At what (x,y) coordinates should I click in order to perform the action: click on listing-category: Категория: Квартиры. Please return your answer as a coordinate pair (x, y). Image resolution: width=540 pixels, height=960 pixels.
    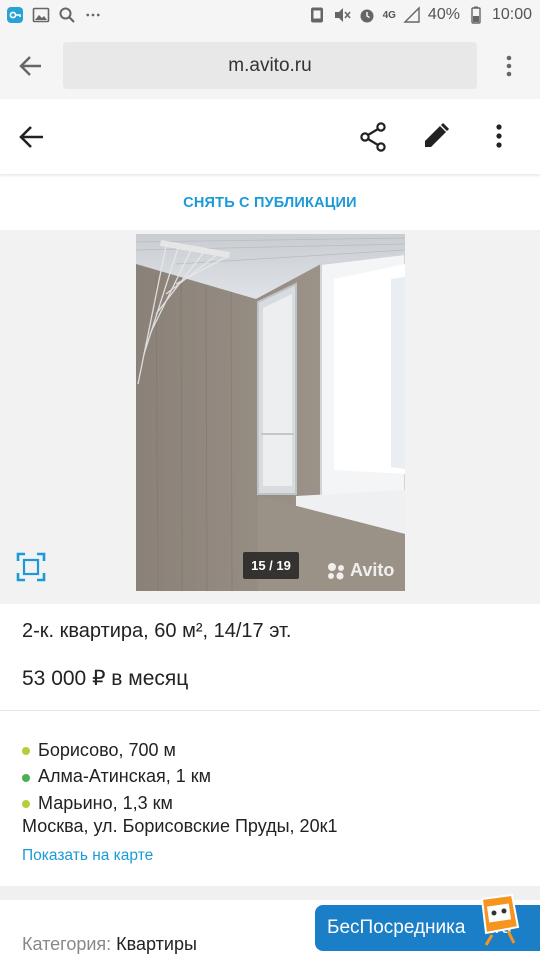
    Looking at the image, I should click on (109, 944).